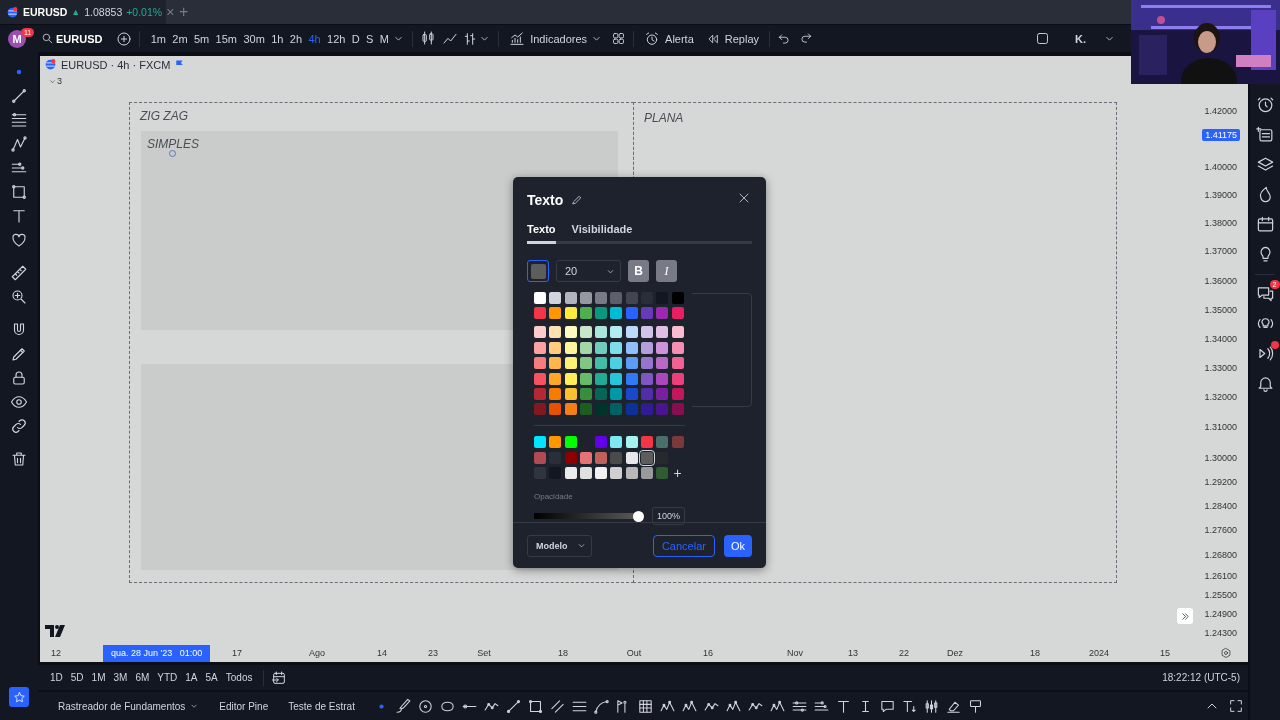 The height and width of the screenshot is (720, 1280). Describe the element at coordinates (433, 653) in the screenshot. I see `time-label: 23` at that location.